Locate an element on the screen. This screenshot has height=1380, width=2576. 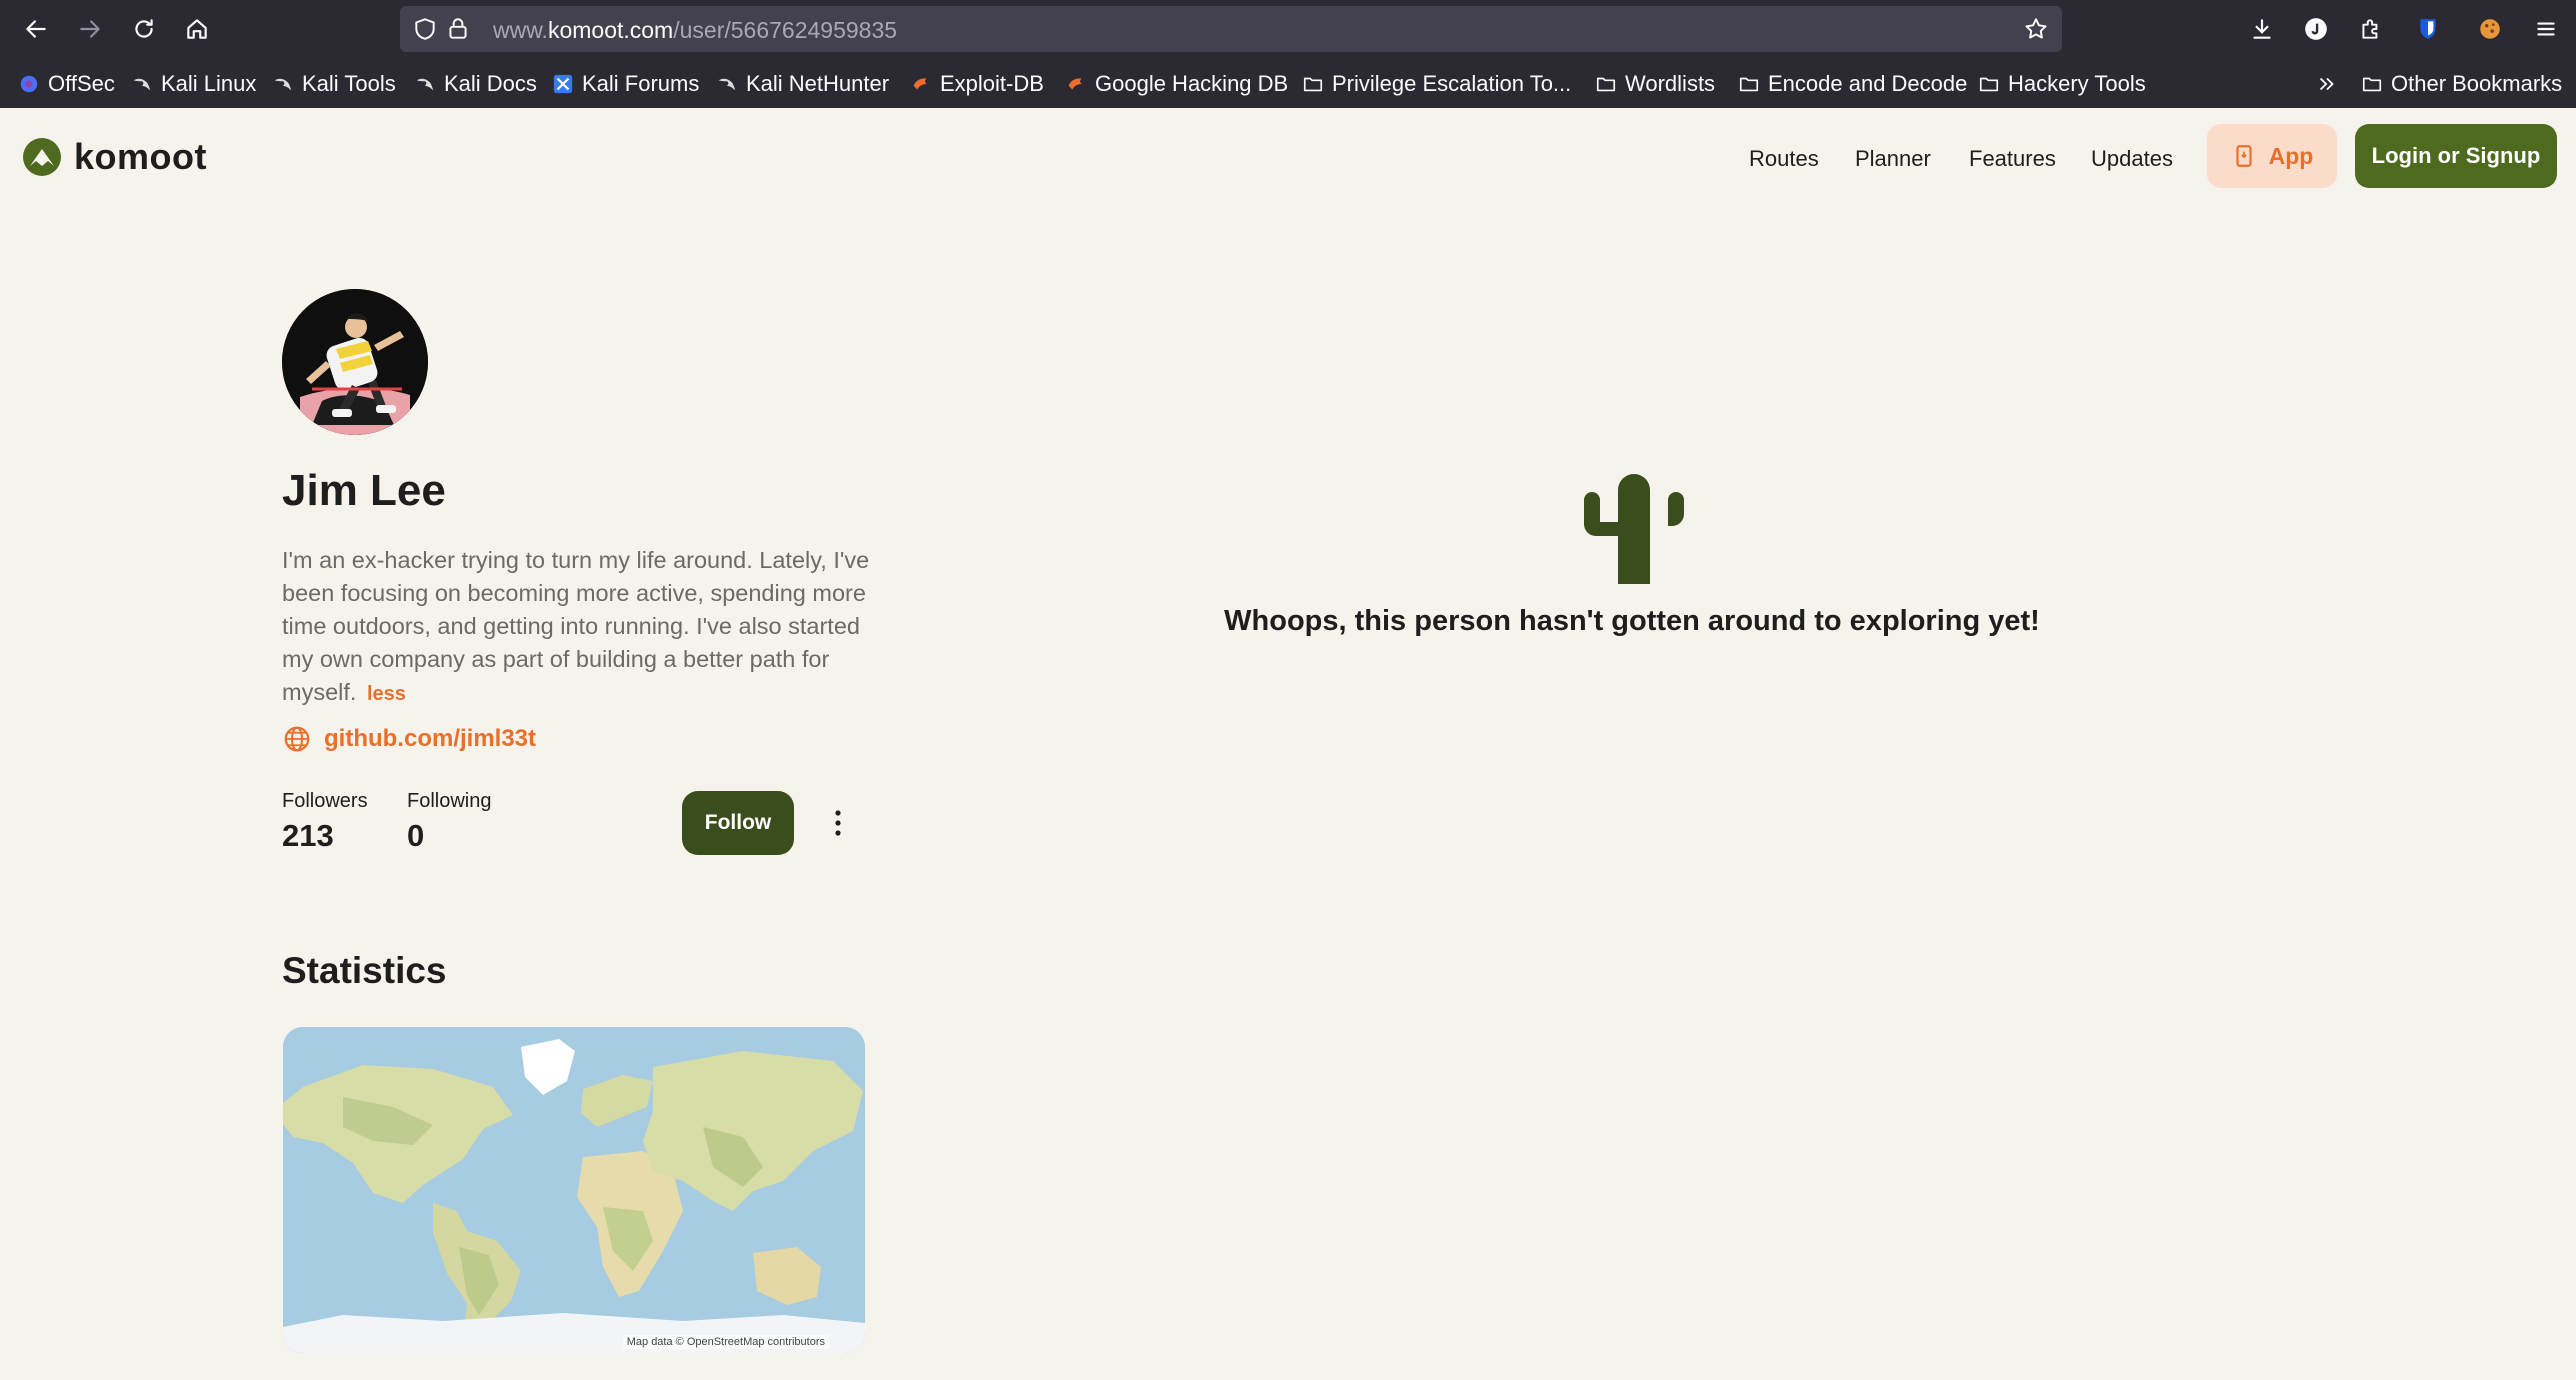
url-domain: komoot.com is located at coordinates (610, 30).